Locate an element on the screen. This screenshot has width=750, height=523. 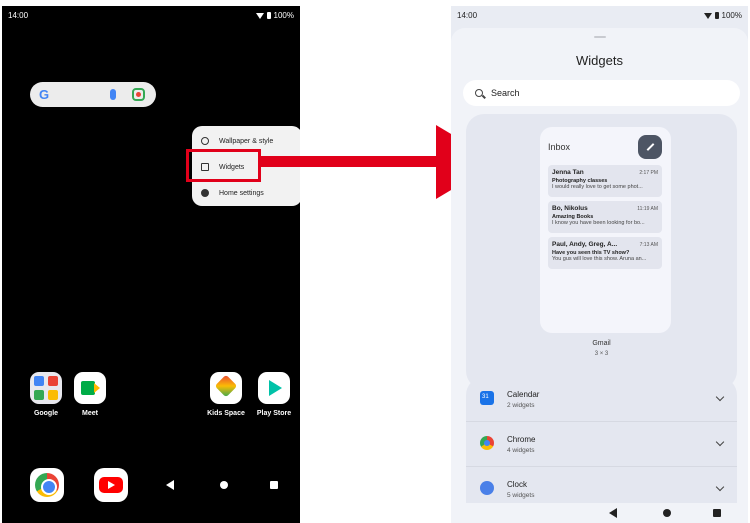
app-kids-space: Kids Space is located at coordinates (226, 394).